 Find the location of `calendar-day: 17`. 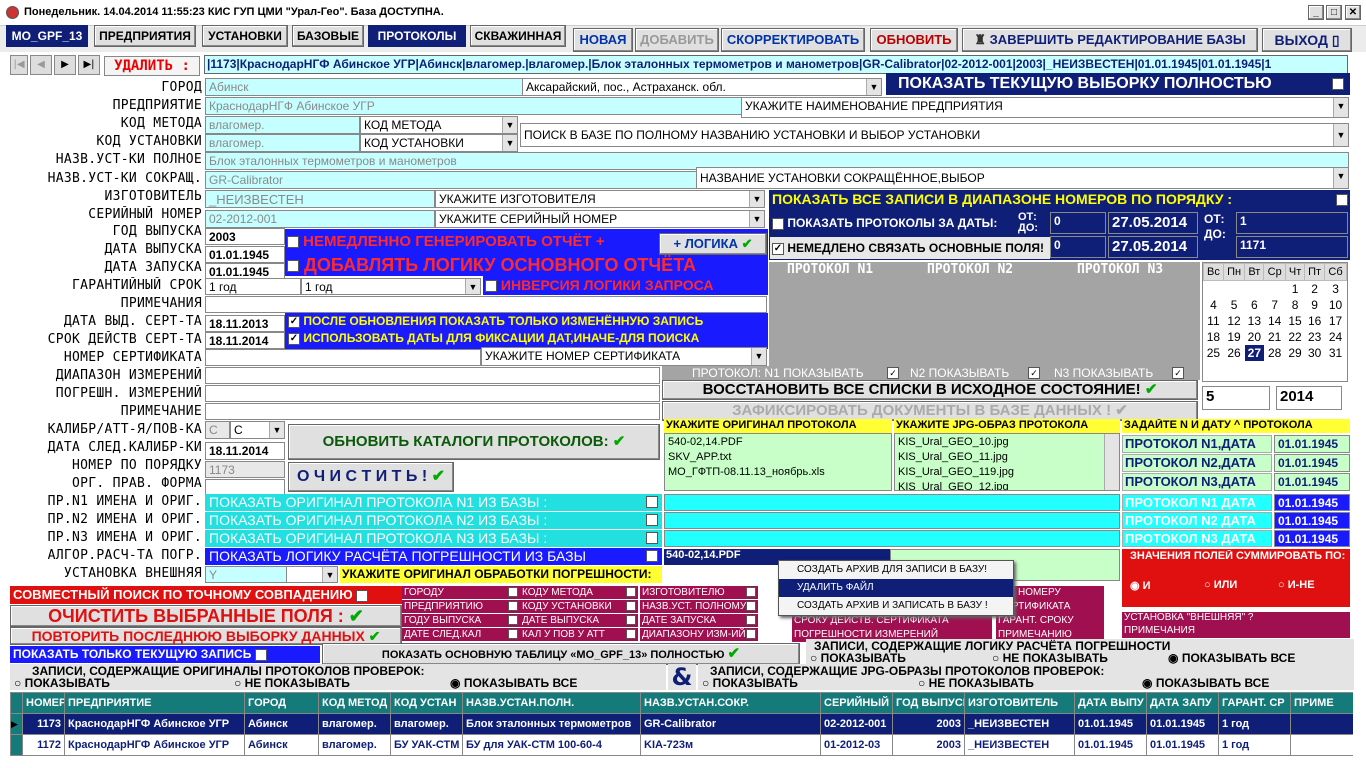

calendar-day: 17 is located at coordinates (1336, 321).